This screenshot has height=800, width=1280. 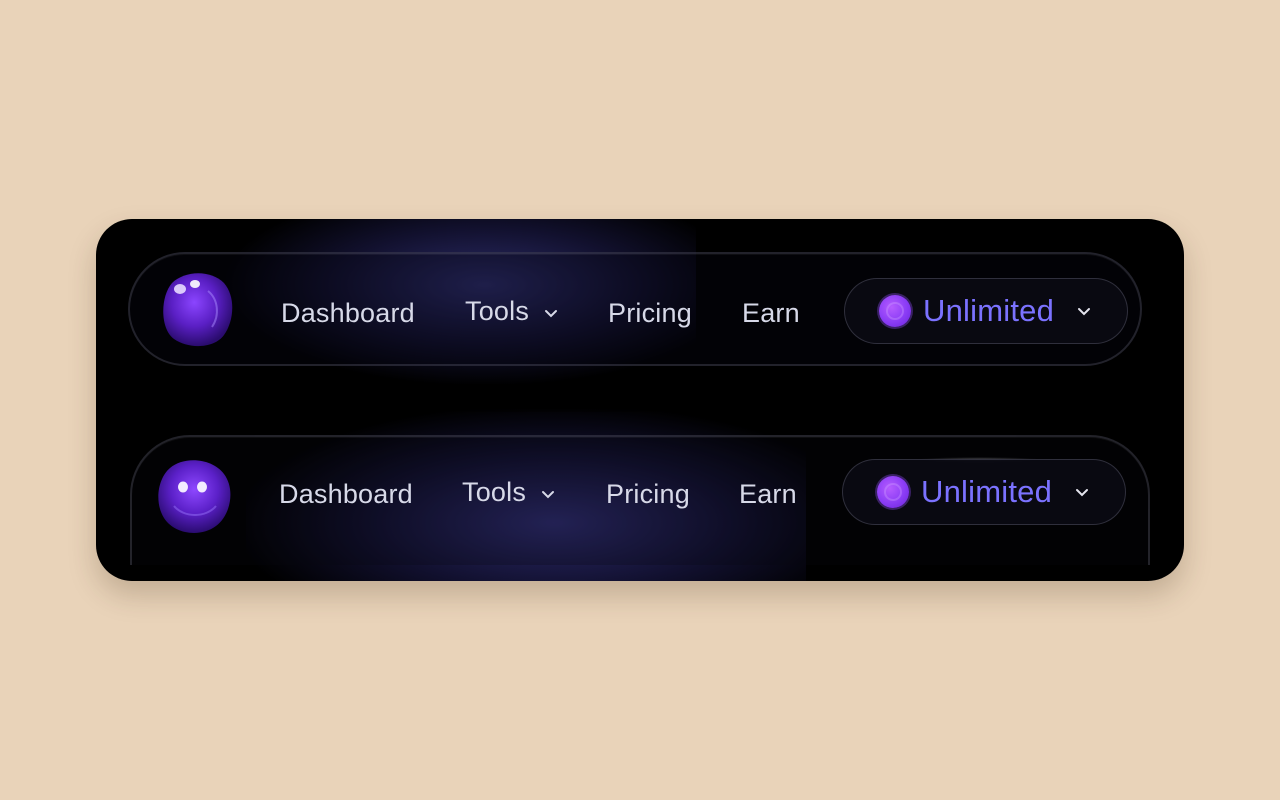 I want to click on purple-orb-face-logo-icon, so click(x=192, y=495).